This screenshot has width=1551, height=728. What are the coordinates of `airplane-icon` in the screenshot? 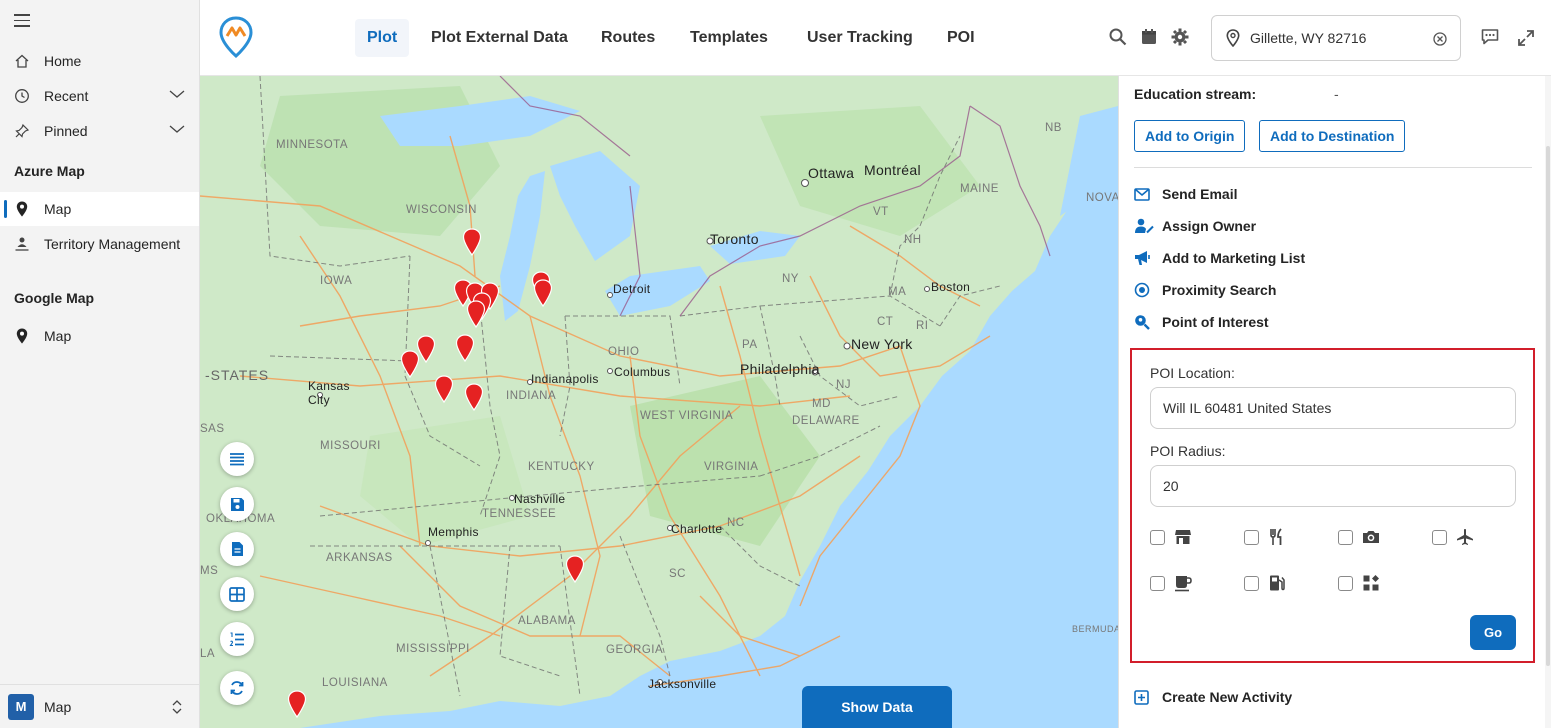 It's located at (1465, 537).